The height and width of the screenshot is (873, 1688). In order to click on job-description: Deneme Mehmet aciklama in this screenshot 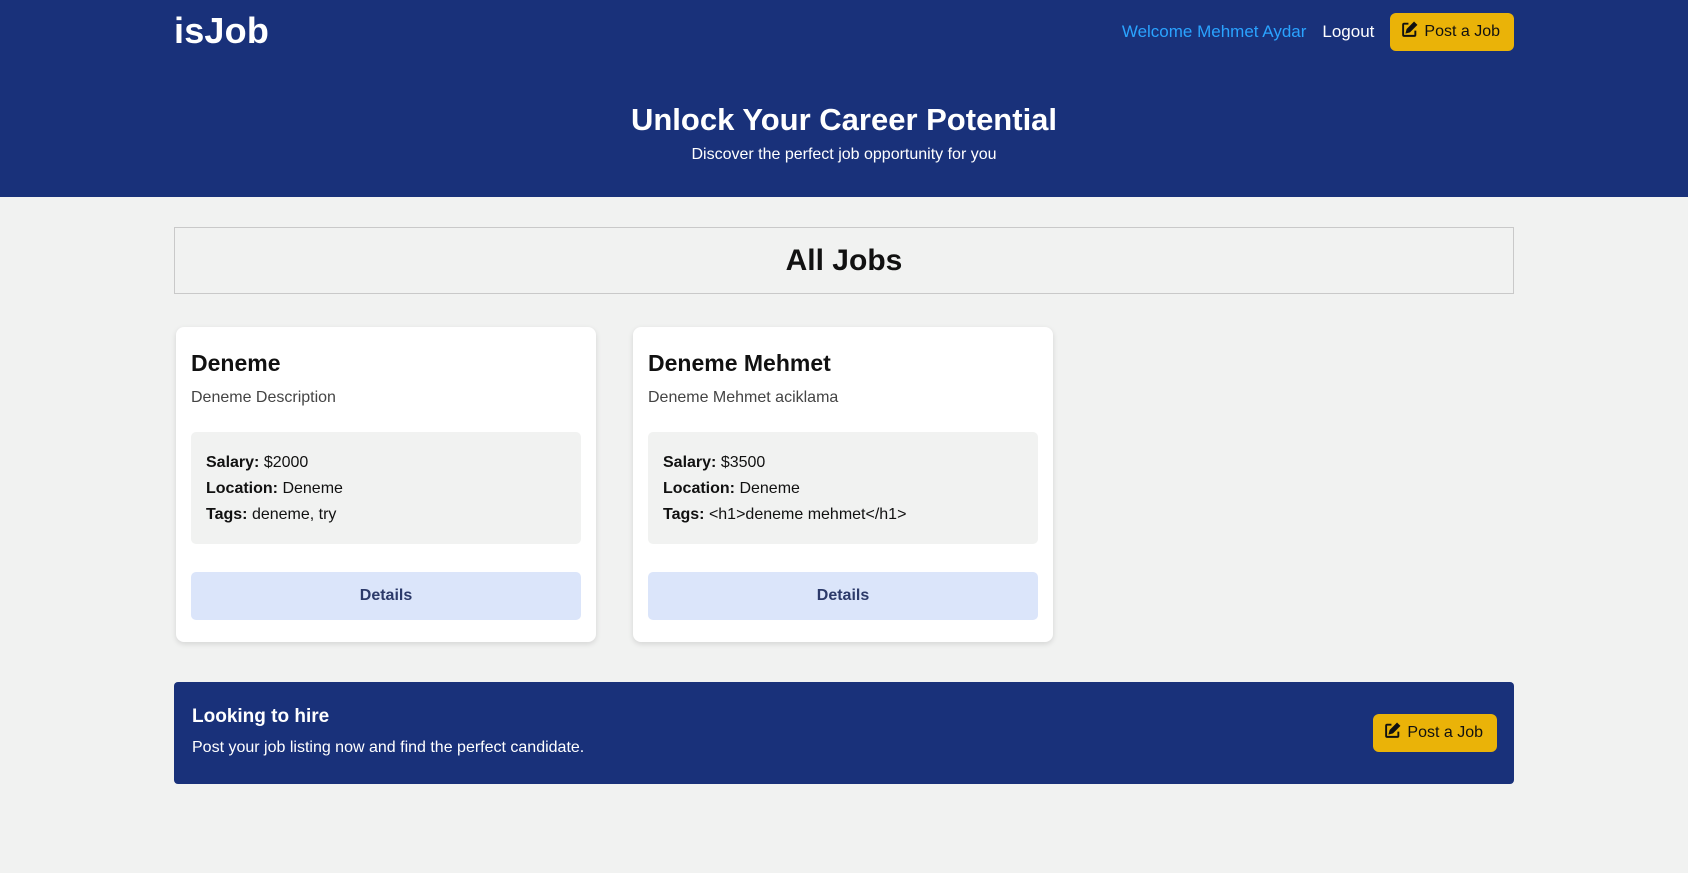, I will do `click(743, 397)`.